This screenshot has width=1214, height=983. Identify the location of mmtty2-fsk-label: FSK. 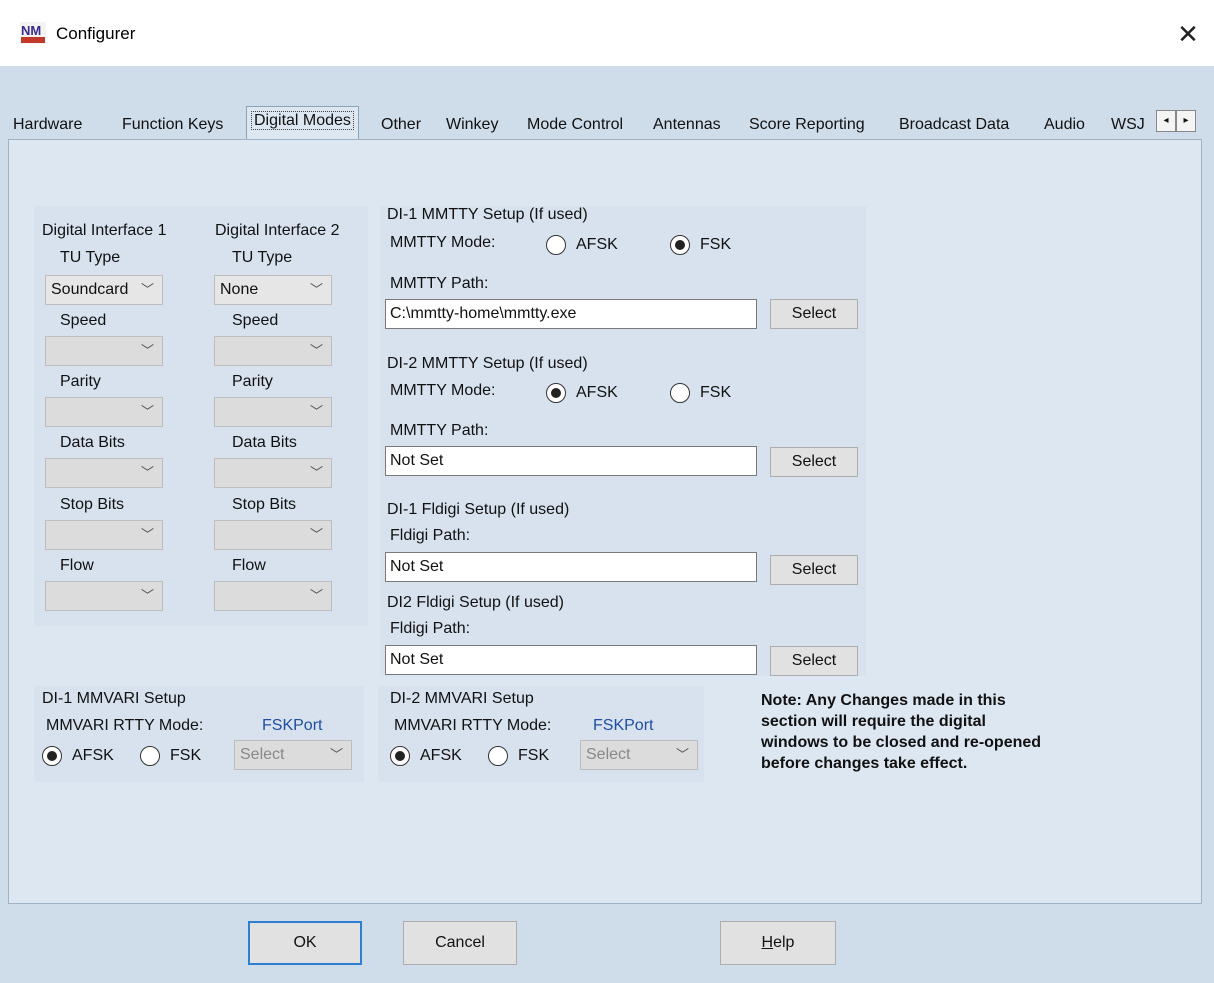
(716, 392).